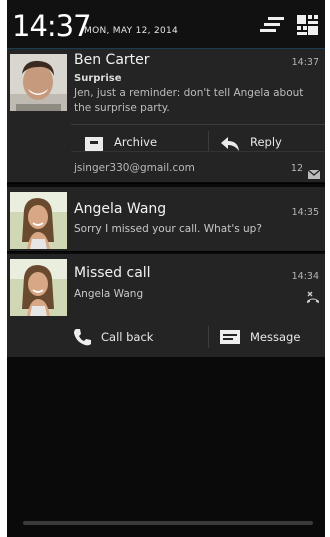 The height and width of the screenshot is (537, 330). Describe the element at coordinates (196, 138) in the screenshot. I see `email-actions: Archive Reply` at that location.